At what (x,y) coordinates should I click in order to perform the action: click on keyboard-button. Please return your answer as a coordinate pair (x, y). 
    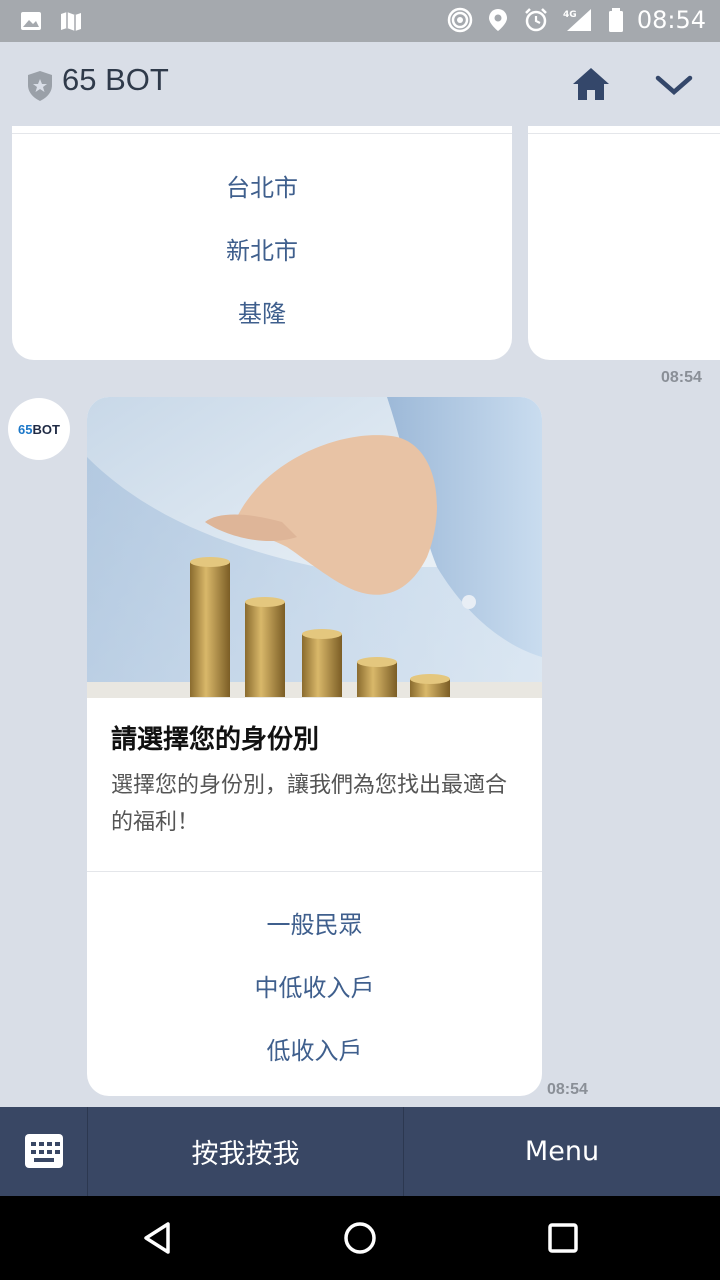
    Looking at the image, I should click on (44, 1151).